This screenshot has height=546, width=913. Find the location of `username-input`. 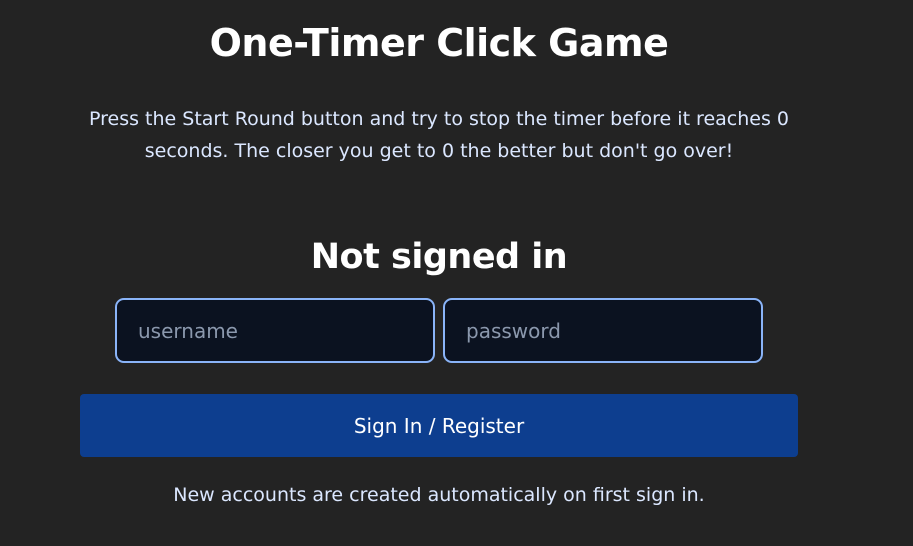

username-input is located at coordinates (275, 330).